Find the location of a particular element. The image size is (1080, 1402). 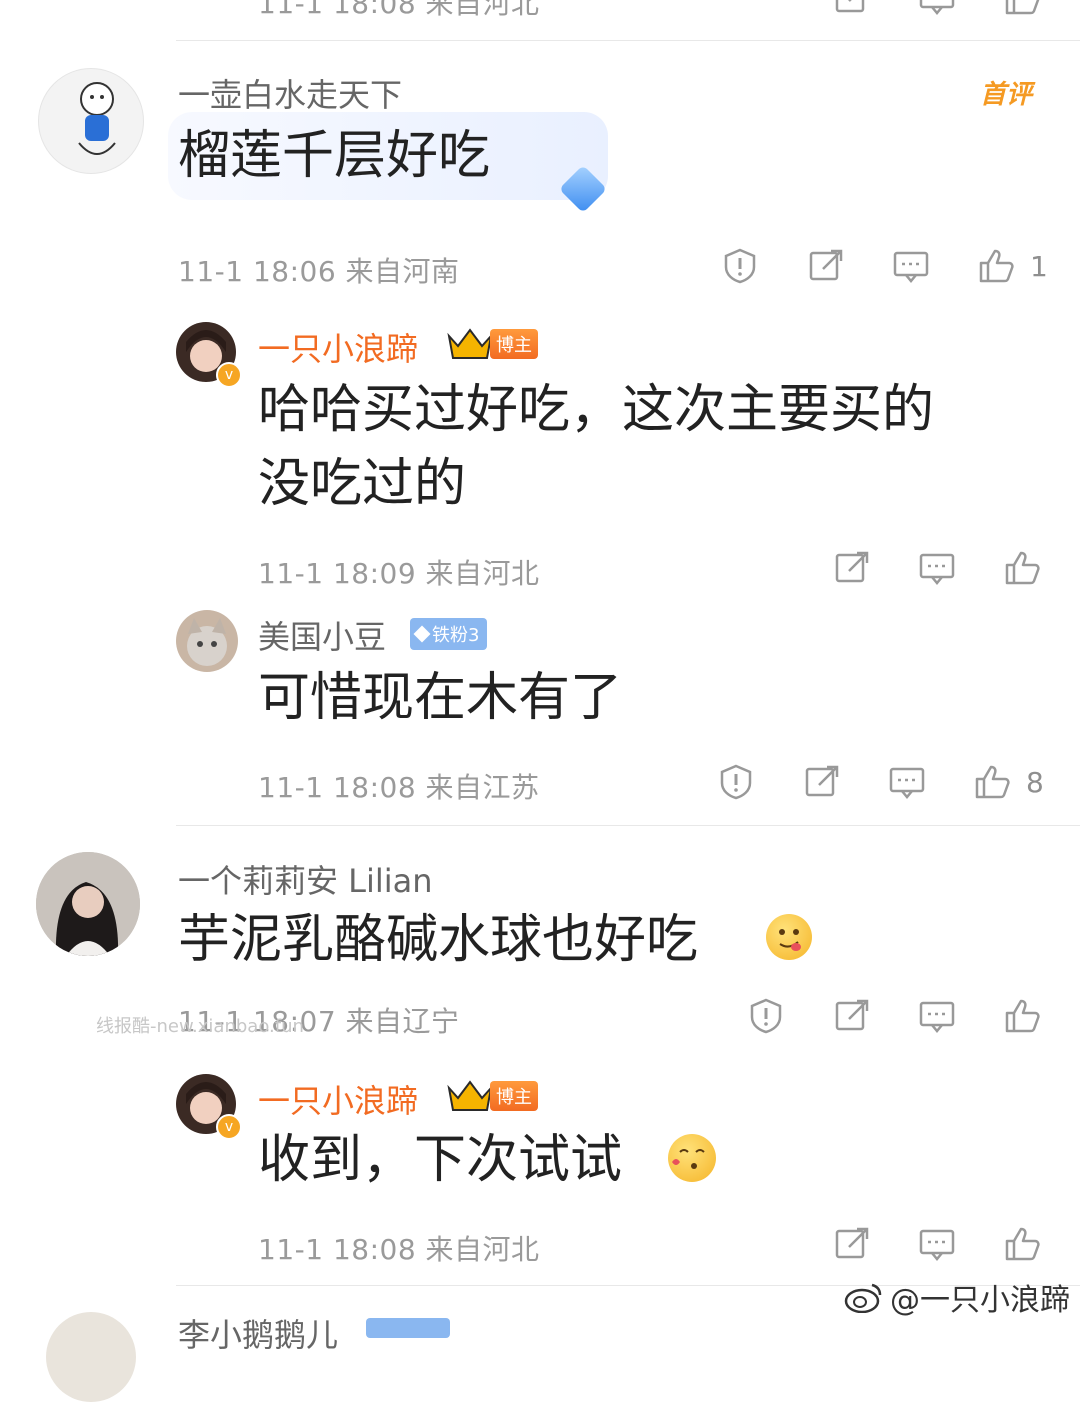

username: 一壶白水走天下 is located at coordinates (290, 93).